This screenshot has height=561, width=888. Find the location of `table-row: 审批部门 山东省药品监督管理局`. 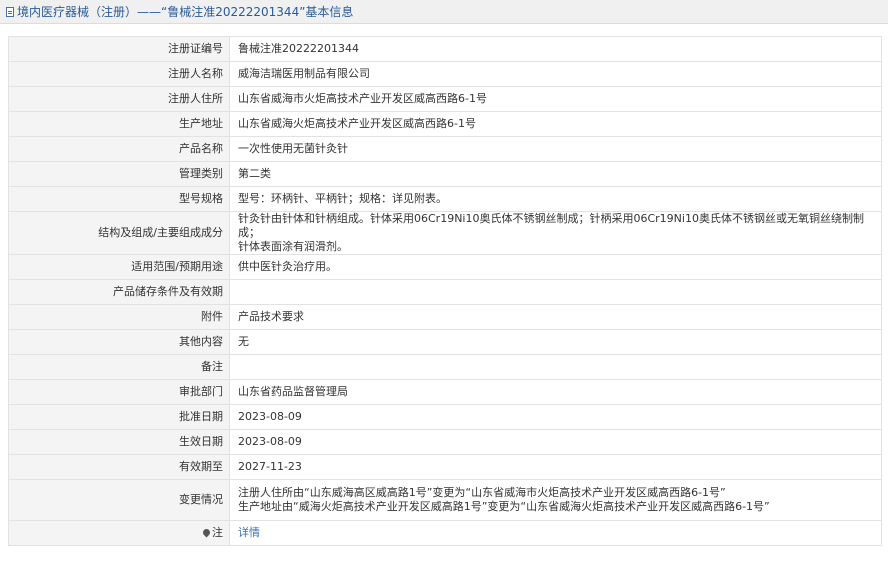

table-row: 审批部门 山东省药品监督管理局 is located at coordinates (445, 392).